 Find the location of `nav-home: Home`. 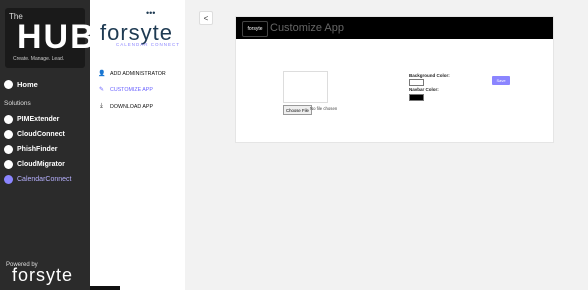

nav-home: Home is located at coordinates (45, 84).